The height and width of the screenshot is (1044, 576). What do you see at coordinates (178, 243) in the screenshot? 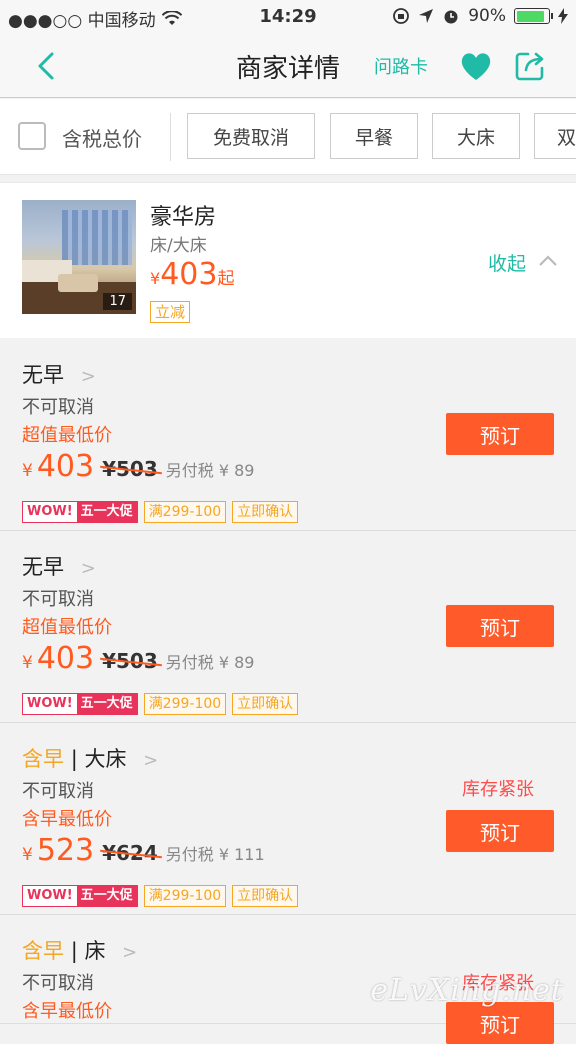
I see `room-bed-type: 床/大床` at bounding box center [178, 243].